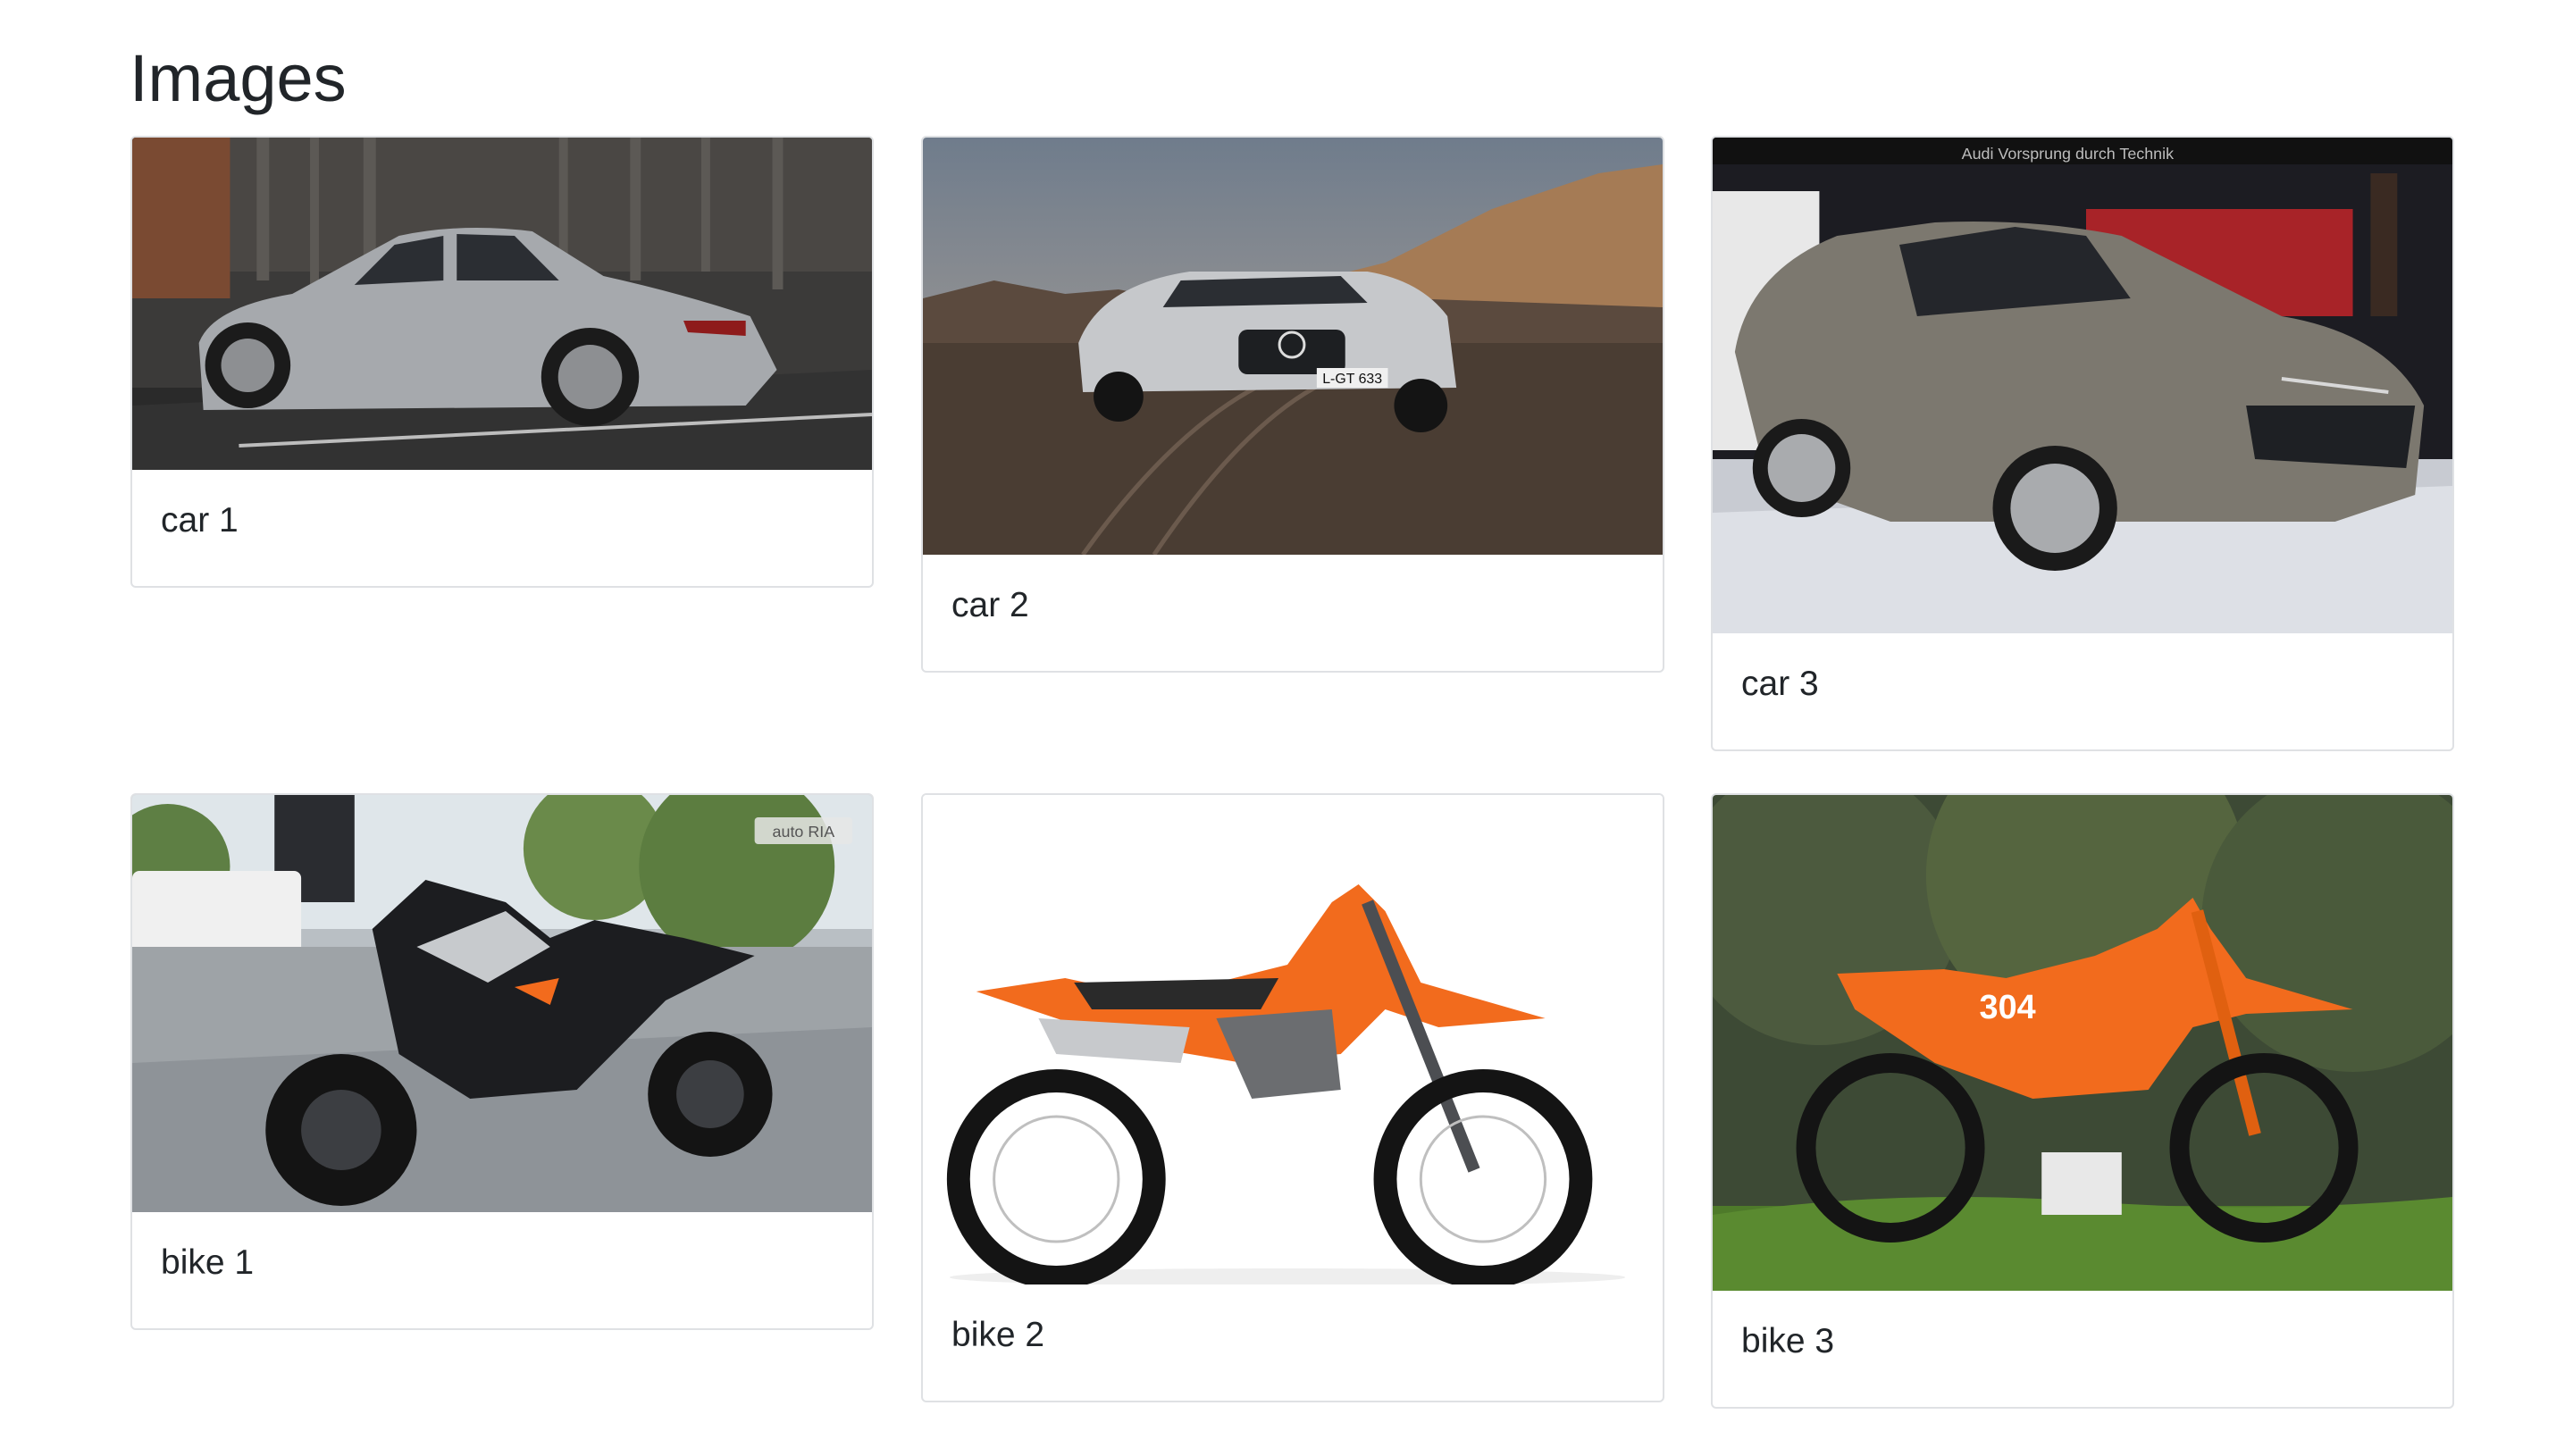 The width and height of the screenshot is (2573, 1456). What do you see at coordinates (1780, 684) in the screenshot?
I see `card-title-car-3: car 3` at bounding box center [1780, 684].